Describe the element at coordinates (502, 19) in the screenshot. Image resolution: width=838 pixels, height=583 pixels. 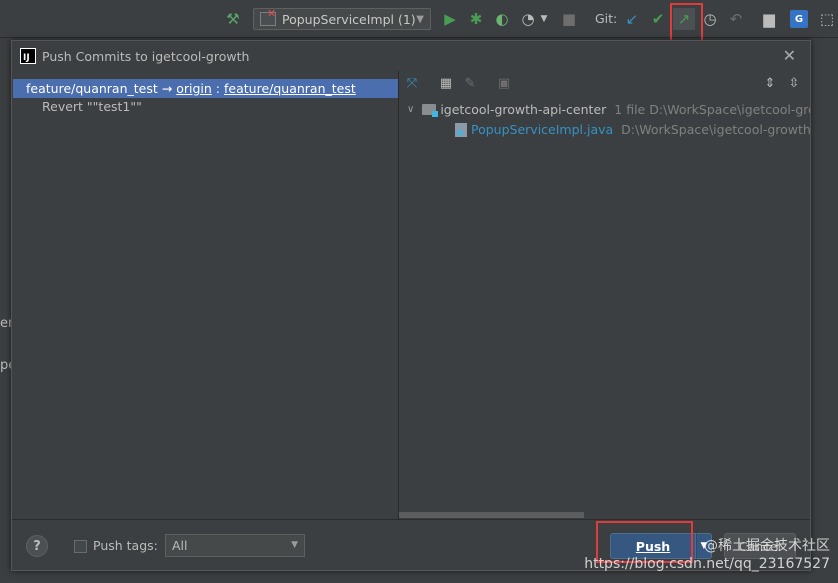
I see `coverage-icon: ◐` at that location.